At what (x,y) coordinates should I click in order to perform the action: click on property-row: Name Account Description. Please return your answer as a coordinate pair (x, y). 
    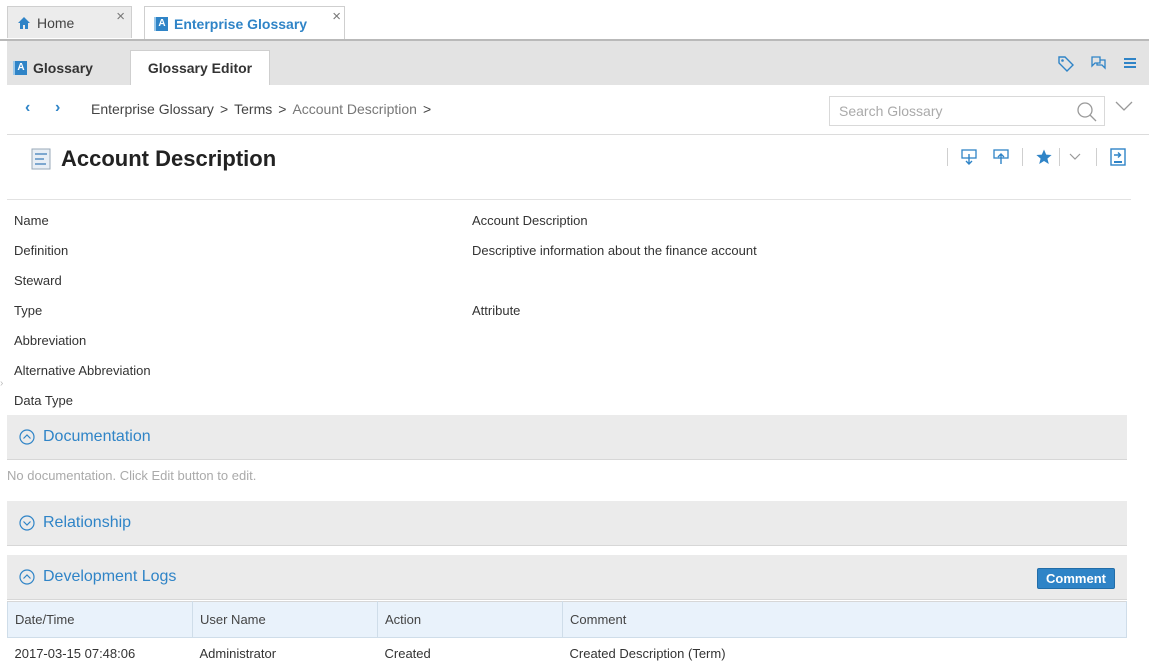
    Looking at the image, I should click on (567, 220).